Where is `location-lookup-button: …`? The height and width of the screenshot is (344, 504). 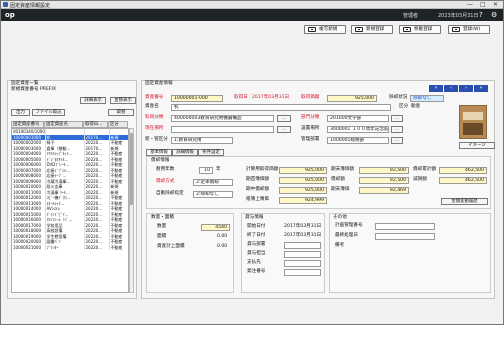
location-lookup-button: … is located at coordinates (284, 129).